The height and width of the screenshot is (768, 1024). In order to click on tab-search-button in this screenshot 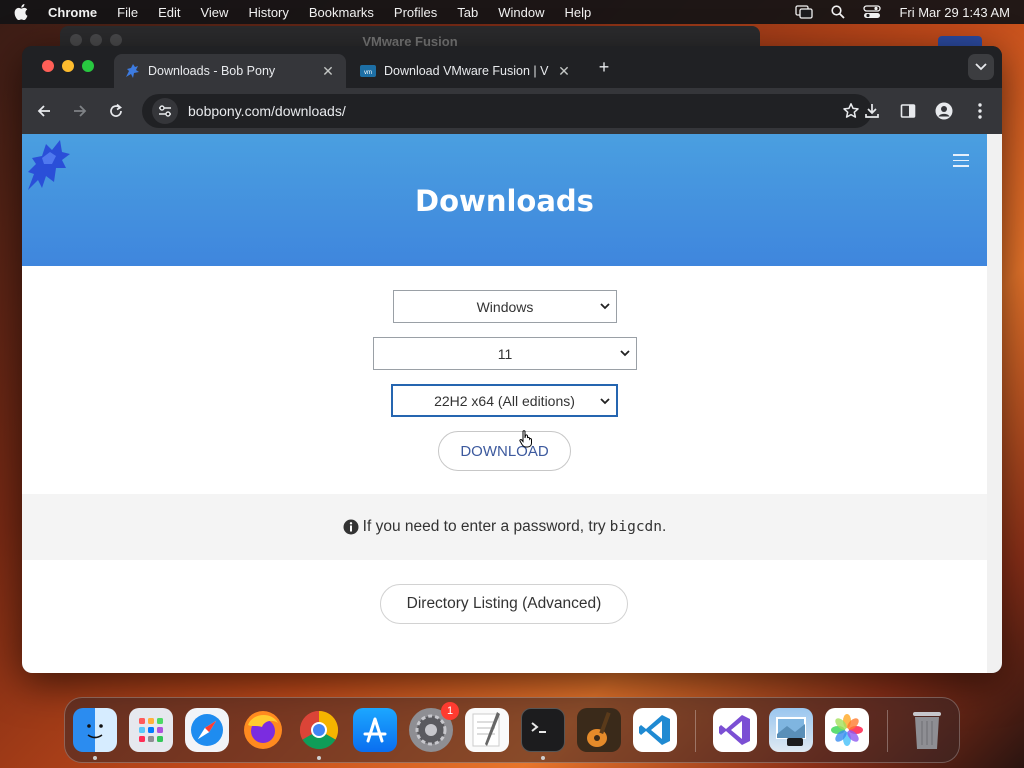, I will do `click(981, 67)`.